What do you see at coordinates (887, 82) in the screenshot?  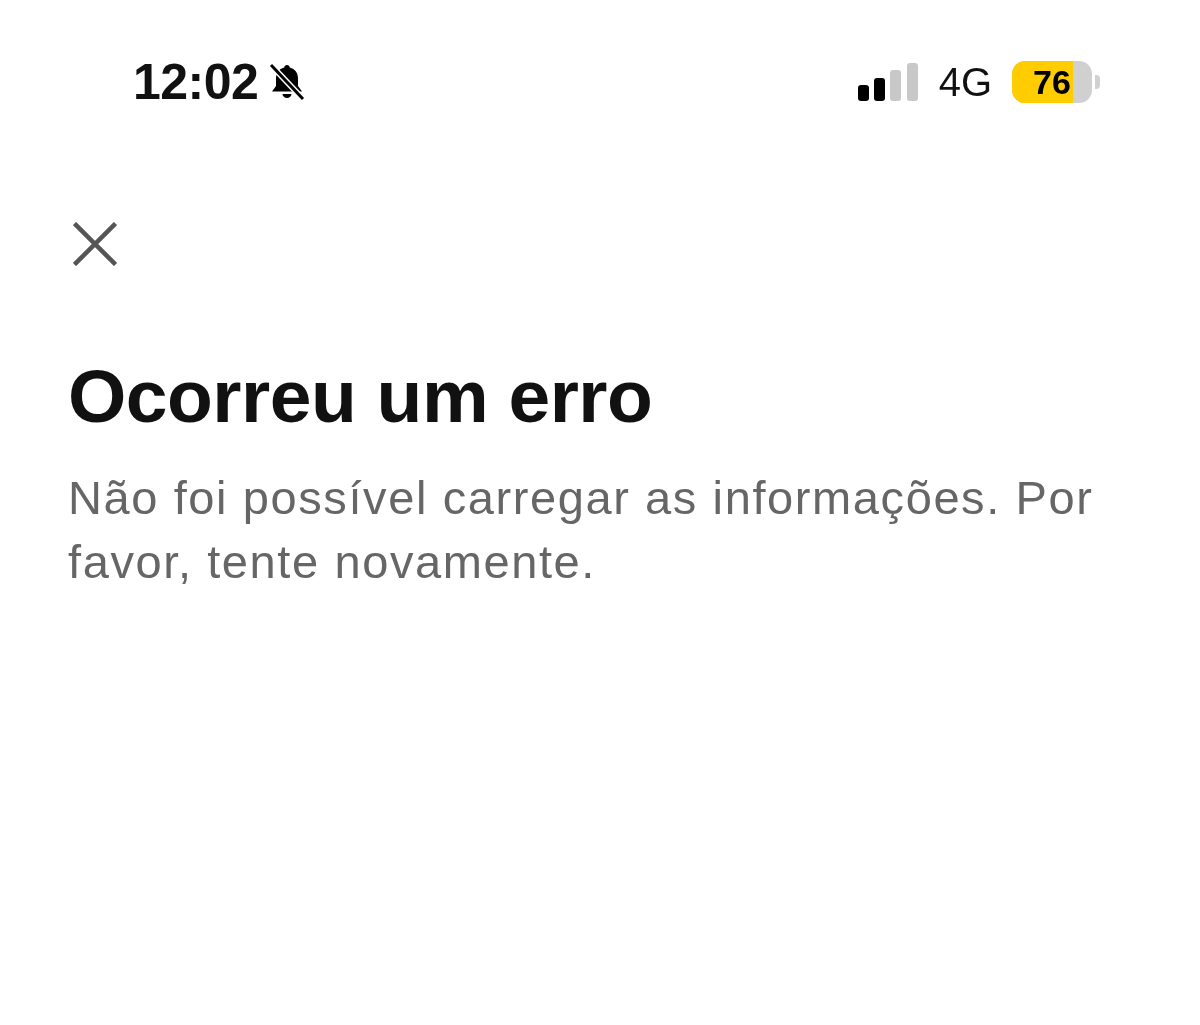 I see `signal-icon` at bounding box center [887, 82].